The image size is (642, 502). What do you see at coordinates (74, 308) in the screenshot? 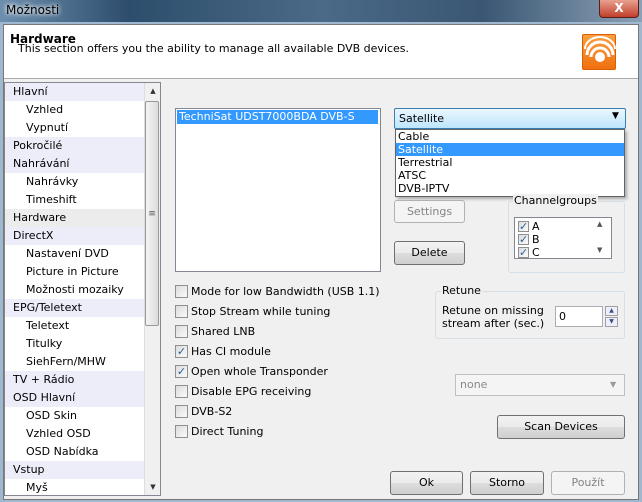
I see `sidebar-item: EPG/Teletext` at bounding box center [74, 308].